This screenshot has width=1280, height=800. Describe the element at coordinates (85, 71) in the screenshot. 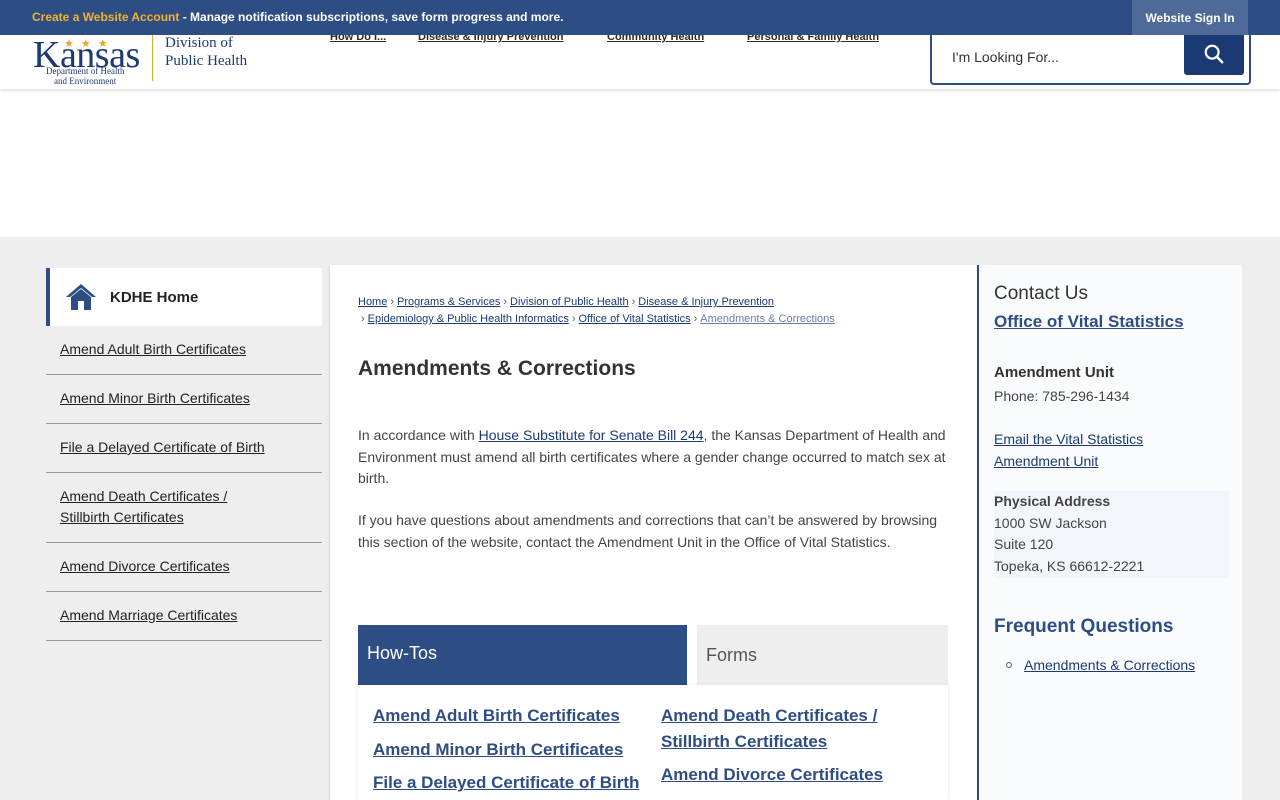

I see `logo-dept-line1: Department of Health` at that location.